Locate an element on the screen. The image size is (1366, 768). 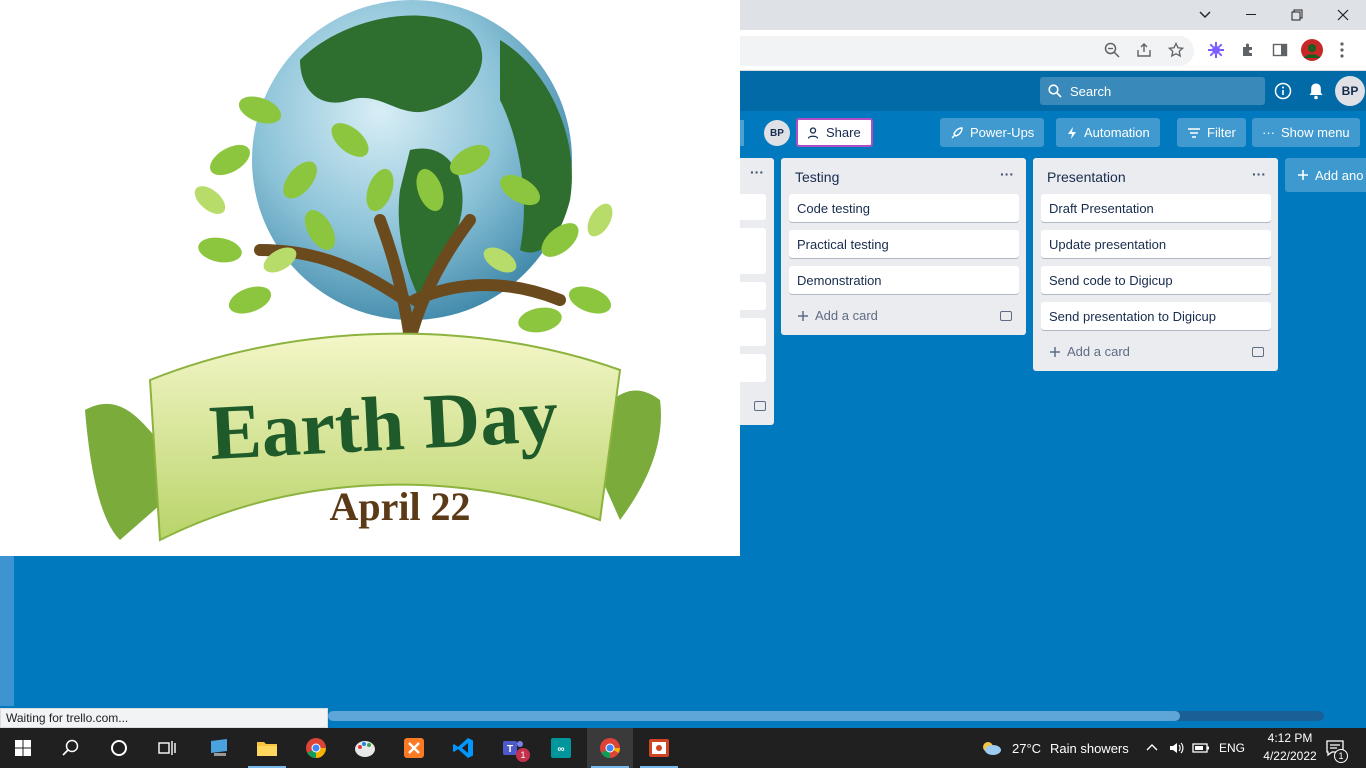
board-header-edge is located at coordinates (742, 133).